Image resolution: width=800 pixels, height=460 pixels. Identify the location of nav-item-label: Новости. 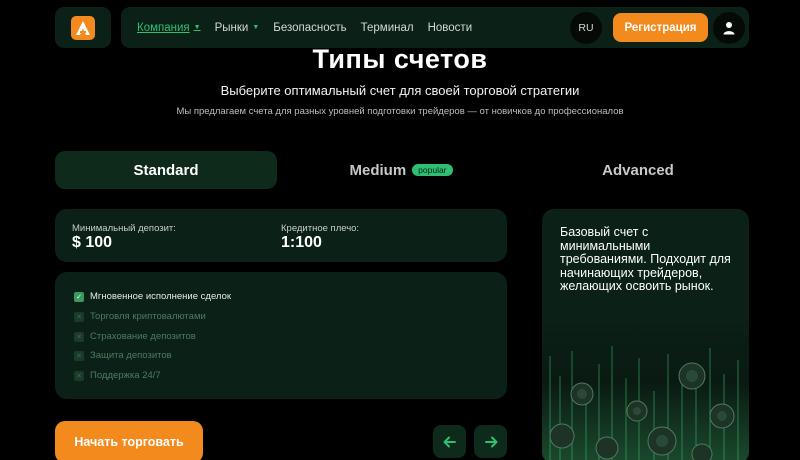
(450, 27).